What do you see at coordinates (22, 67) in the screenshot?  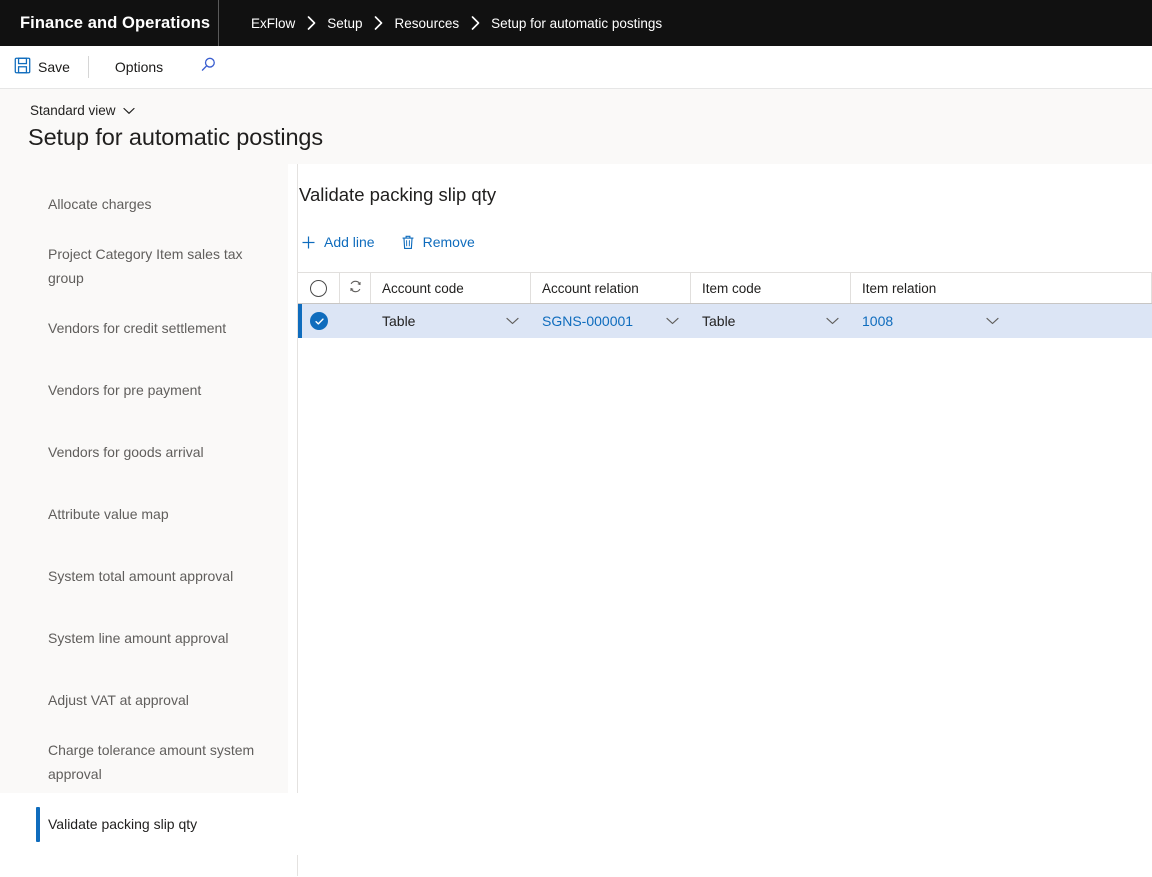 I see `save-floppy-icon` at bounding box center [22, 67].